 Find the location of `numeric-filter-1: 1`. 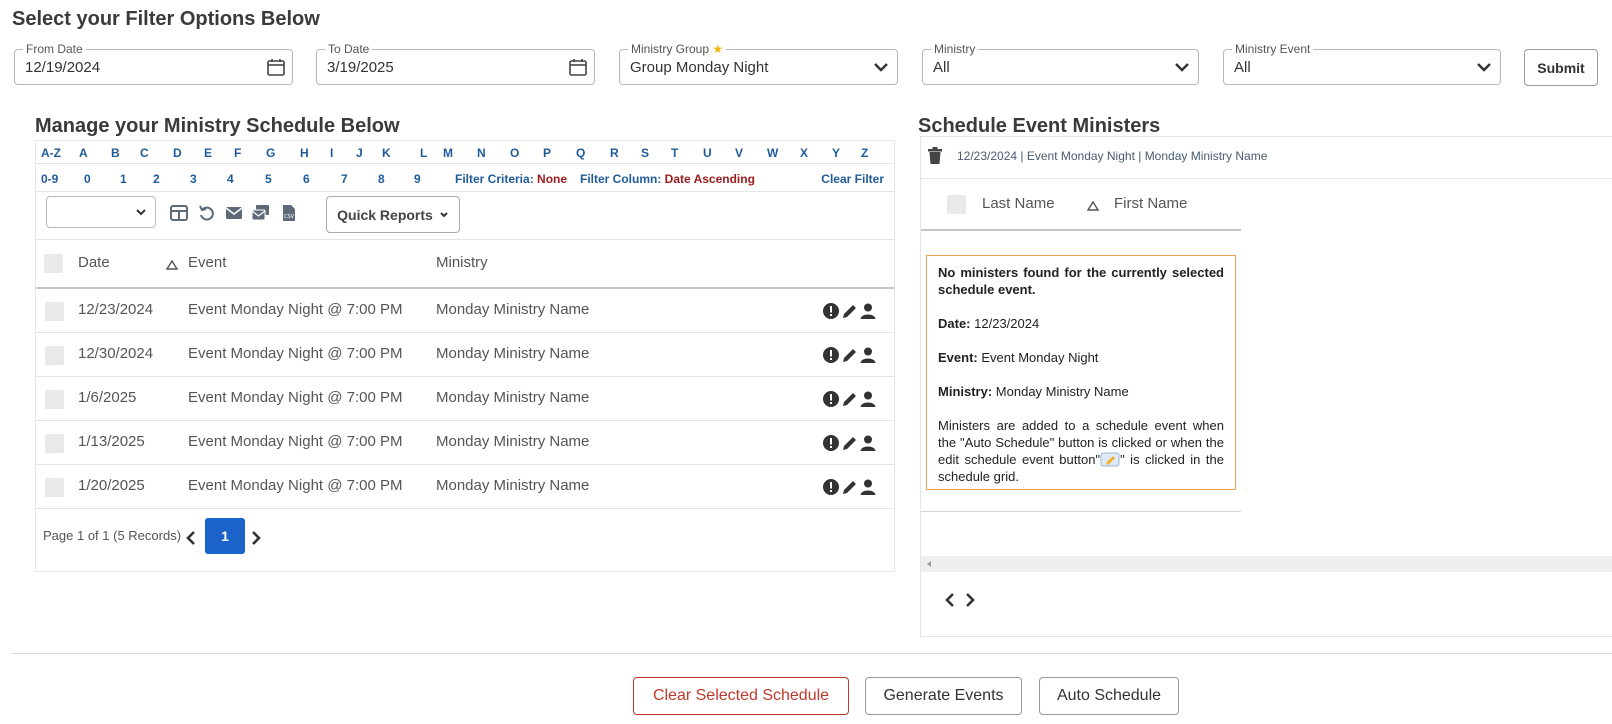

numeric-filter-1: 1 is located at coordinates (123, 179).